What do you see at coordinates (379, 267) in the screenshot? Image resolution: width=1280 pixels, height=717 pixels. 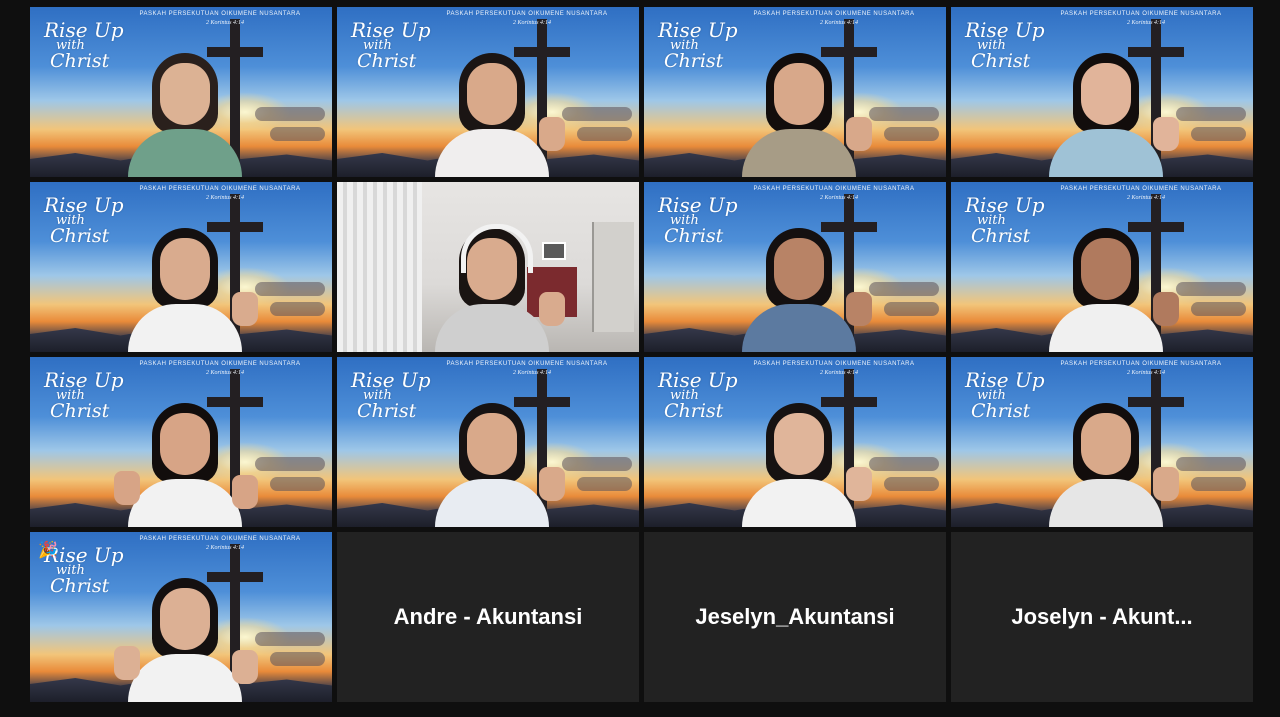 I see `curtain` at bounding box center [379, 267].